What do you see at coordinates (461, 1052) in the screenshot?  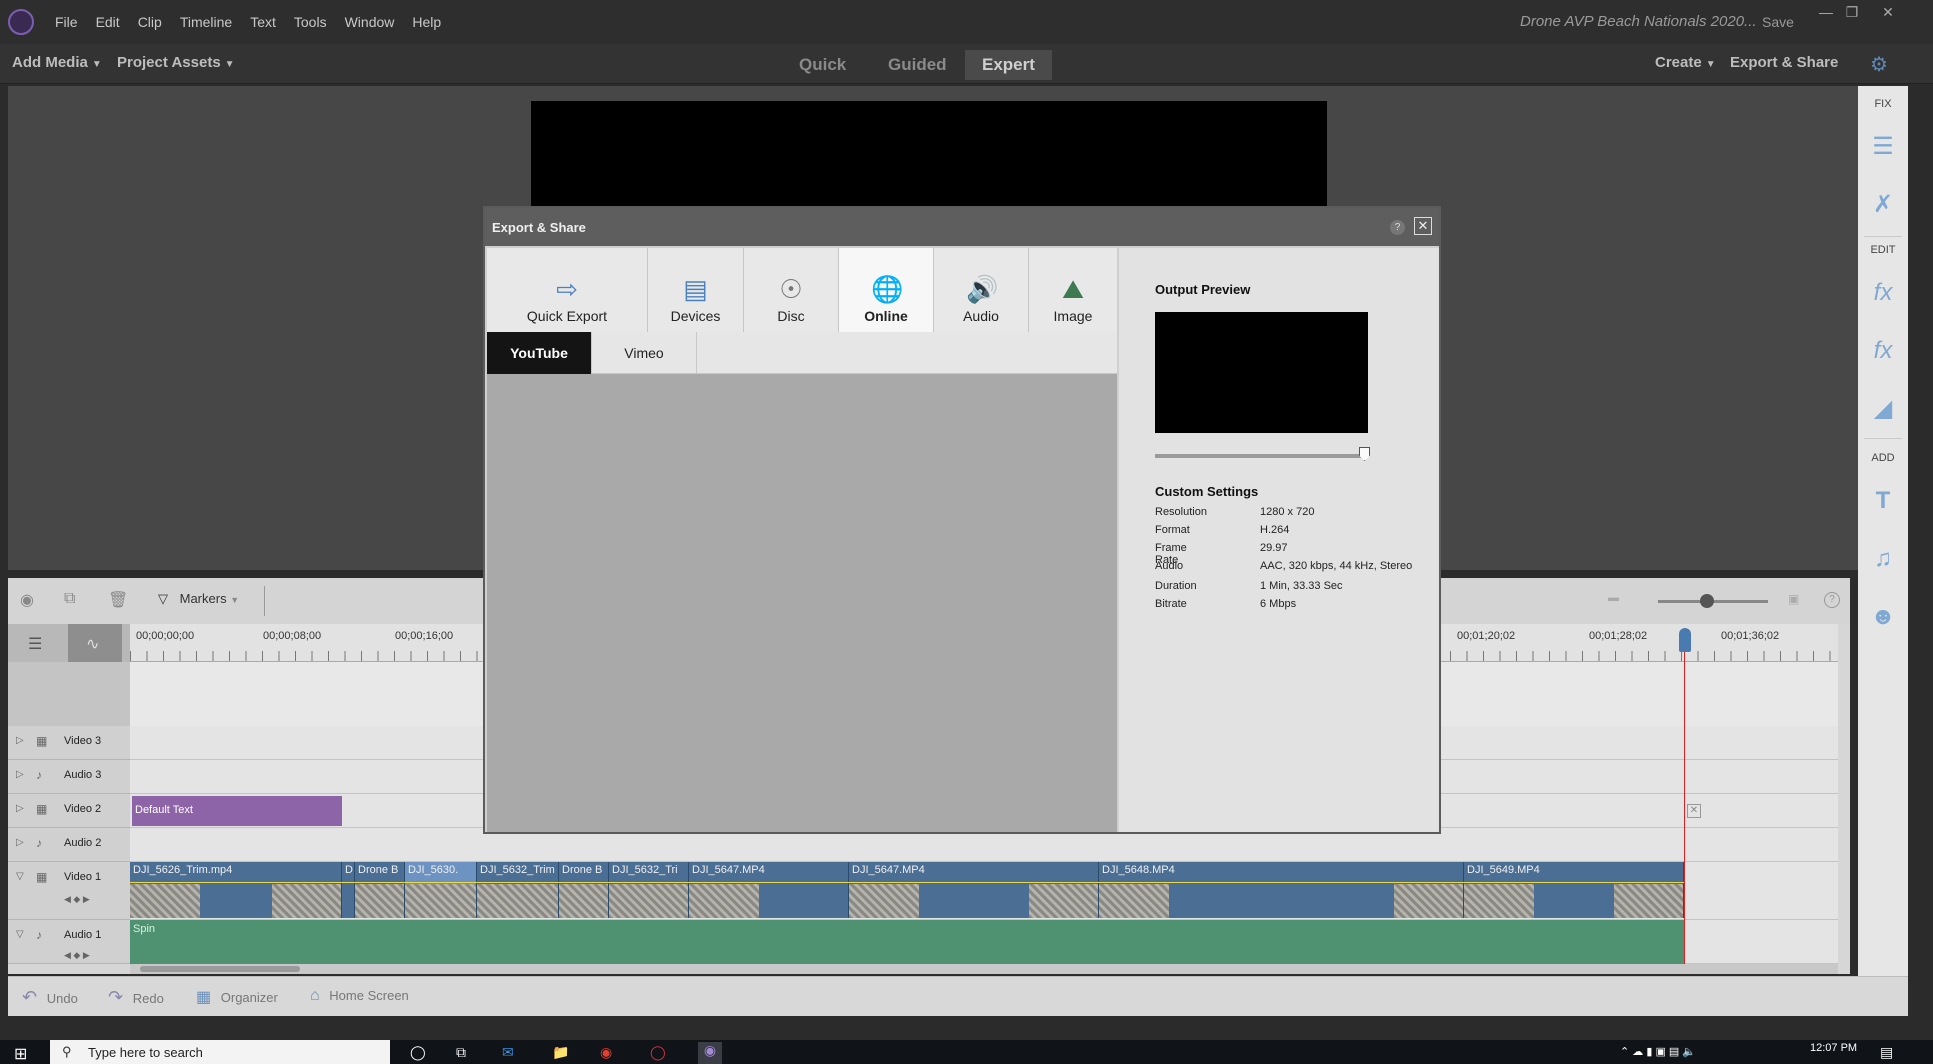 I see `task-view-icon: ⧉` at bounding box center [461, 1052].